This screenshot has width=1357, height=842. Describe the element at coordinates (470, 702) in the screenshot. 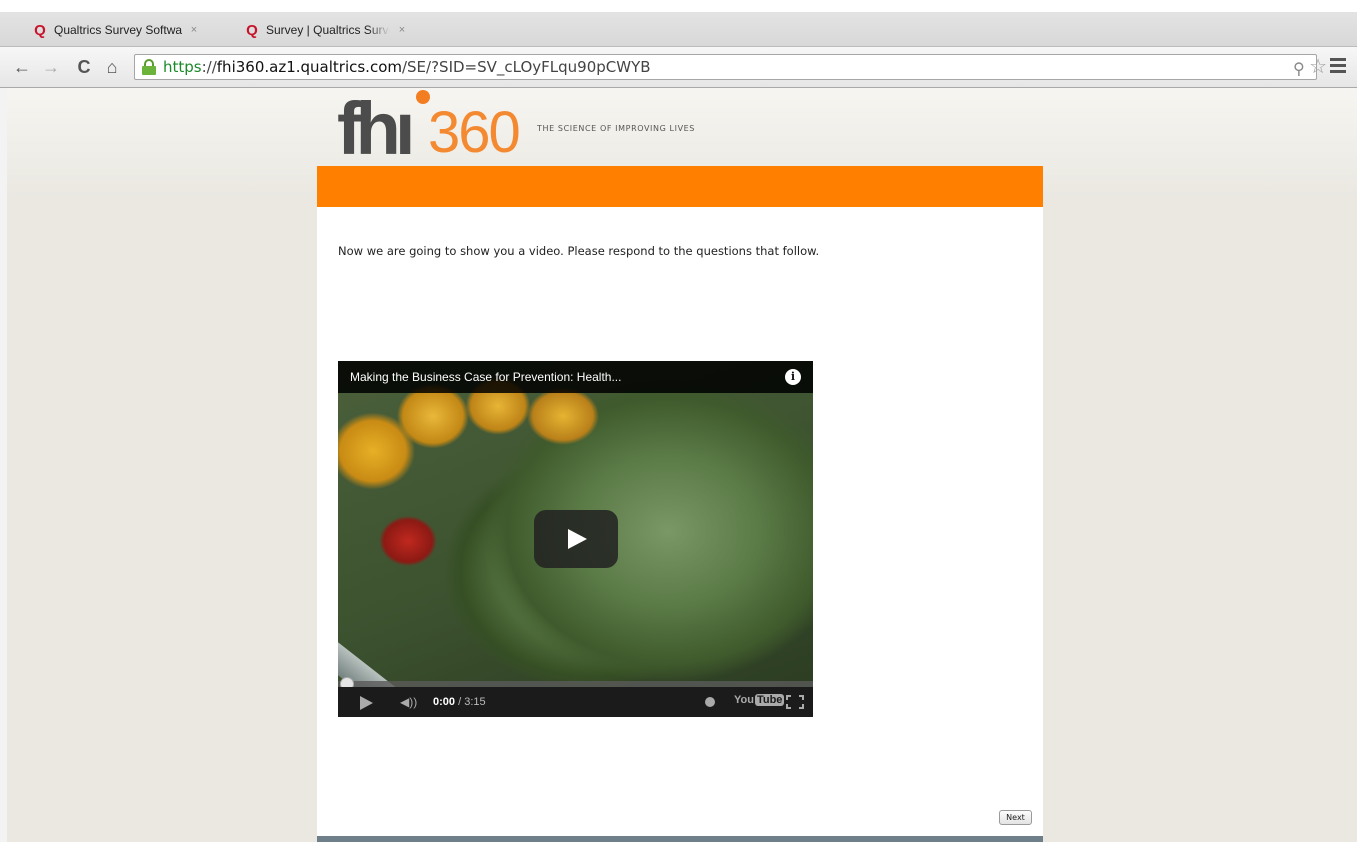

I see `duration: / 3:15` at that location.